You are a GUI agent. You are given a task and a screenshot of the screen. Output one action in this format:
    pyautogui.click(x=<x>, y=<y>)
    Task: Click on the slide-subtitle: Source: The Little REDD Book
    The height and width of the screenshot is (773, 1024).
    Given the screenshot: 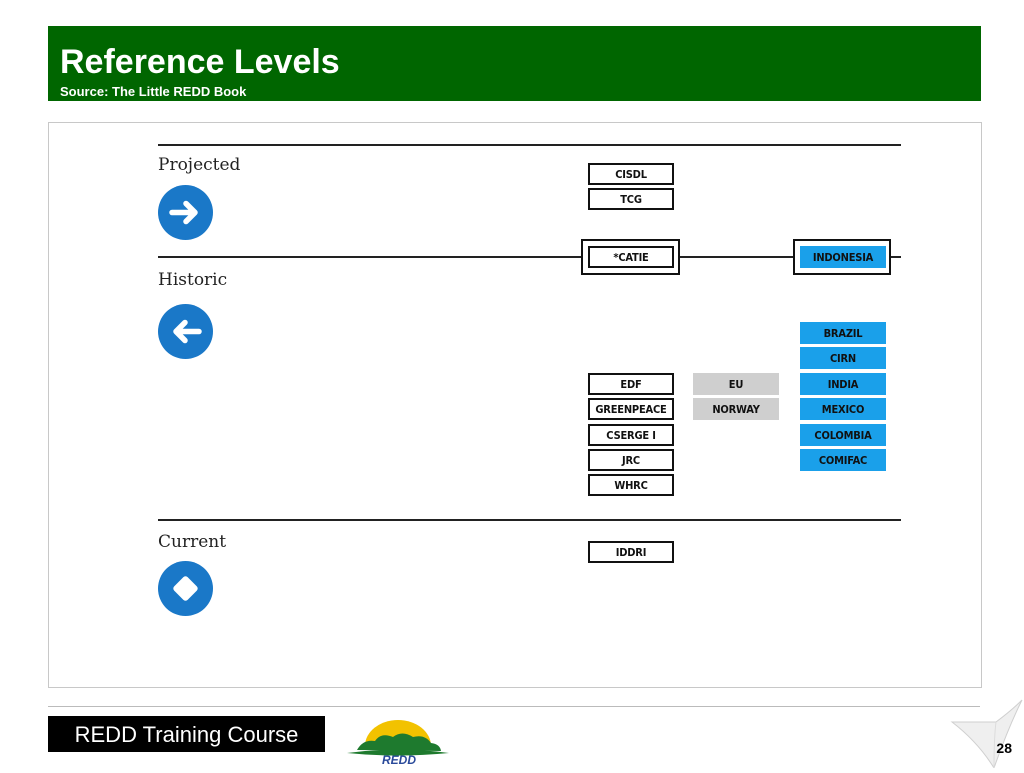 What is the action you would take?
    pyautogui.click(x=153, y=91)
    